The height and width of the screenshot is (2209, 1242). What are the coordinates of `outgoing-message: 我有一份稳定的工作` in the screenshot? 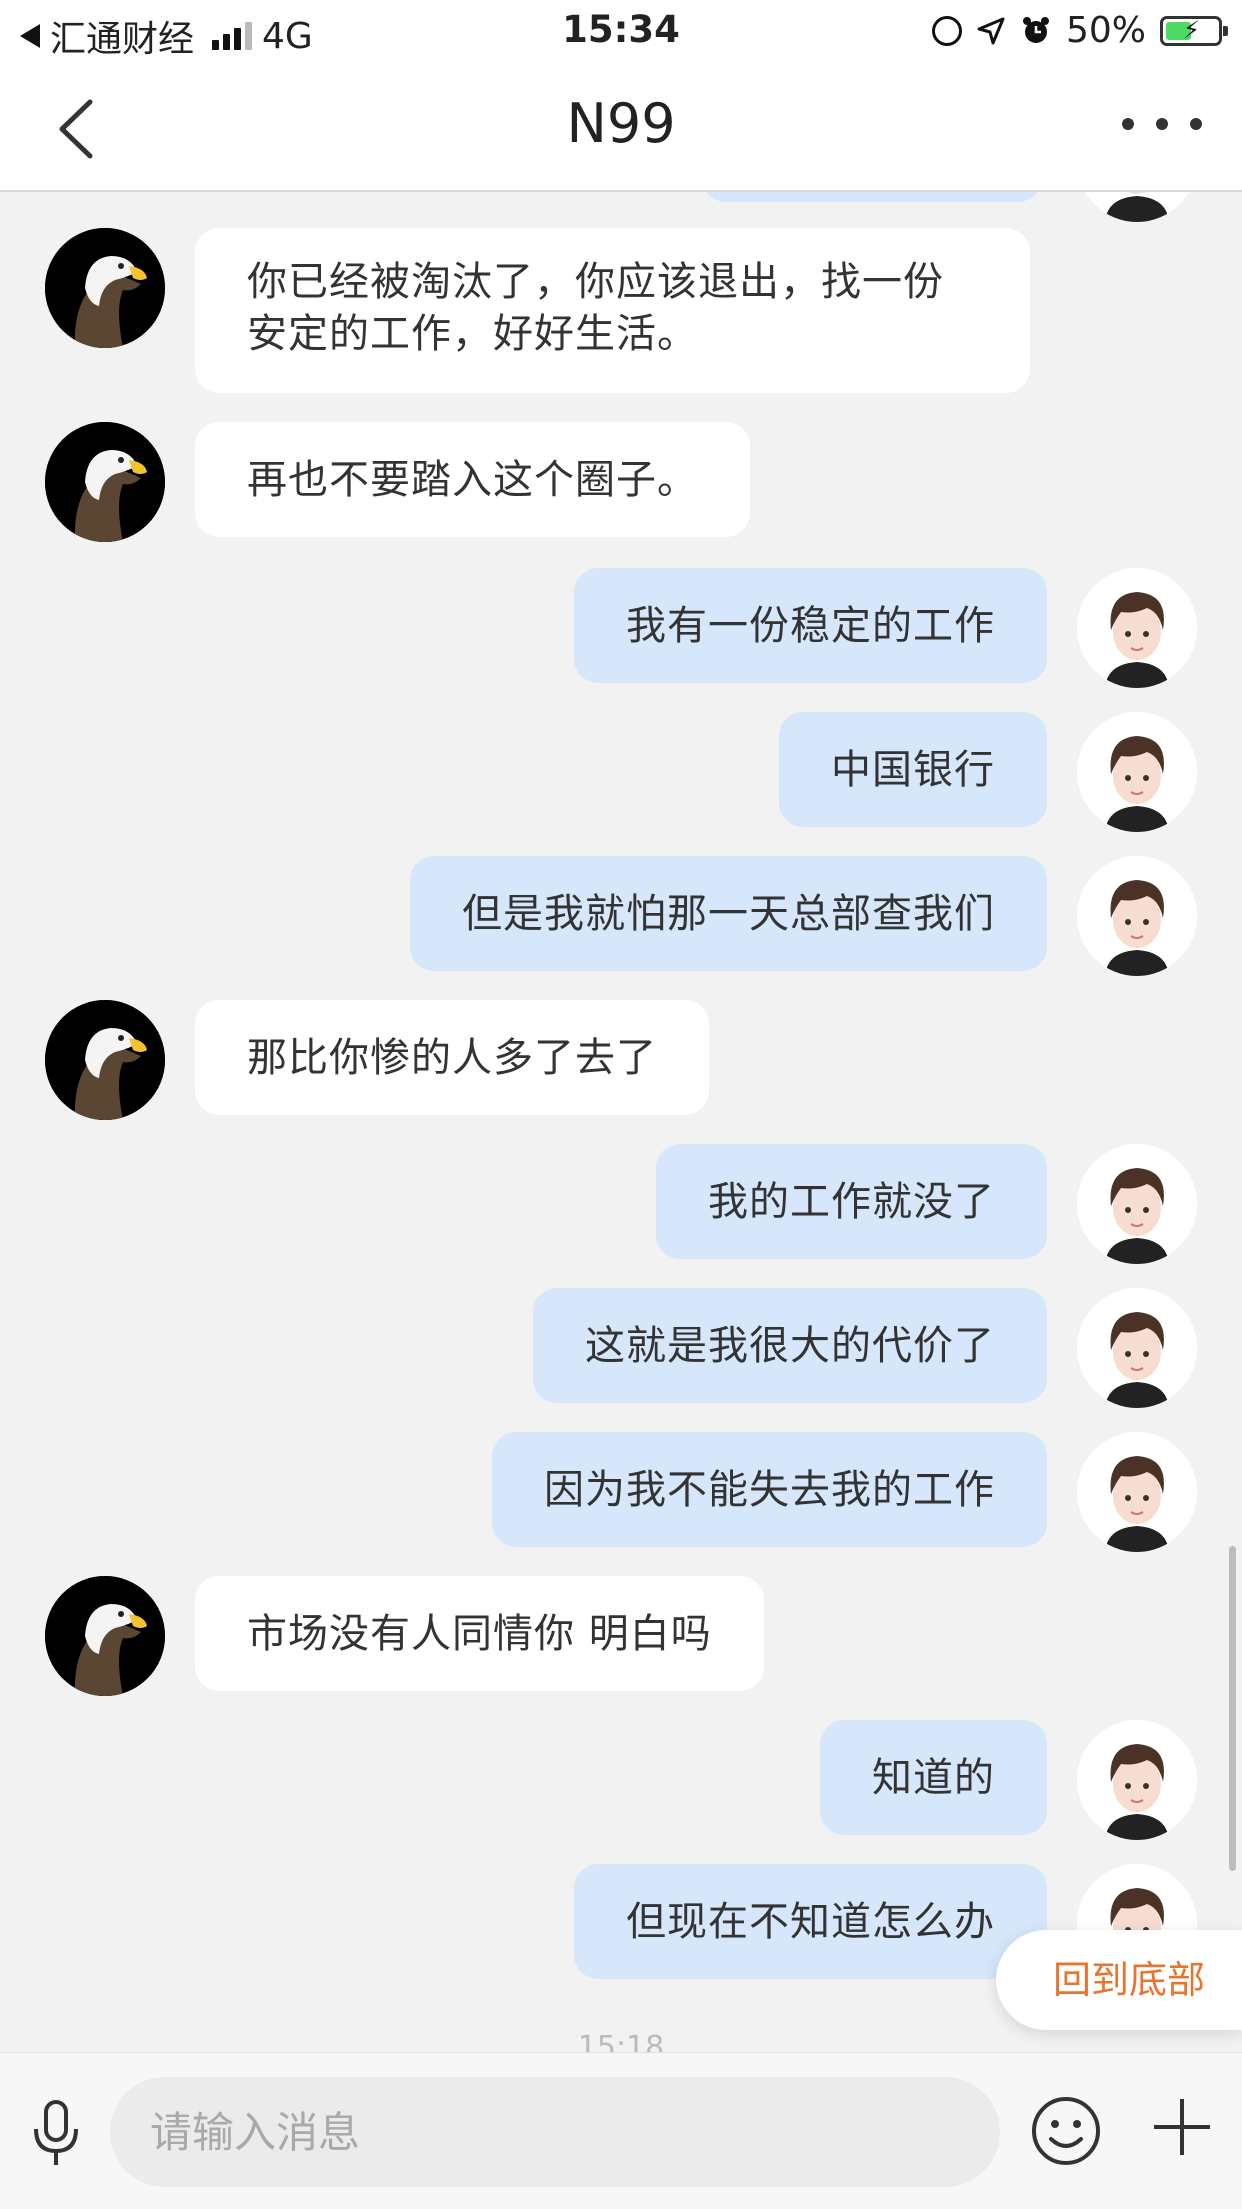 It's located at (810, 625).